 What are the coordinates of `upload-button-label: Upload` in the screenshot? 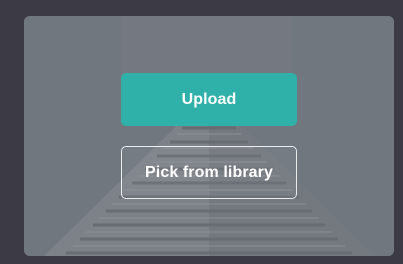 It's located at (209, 99).